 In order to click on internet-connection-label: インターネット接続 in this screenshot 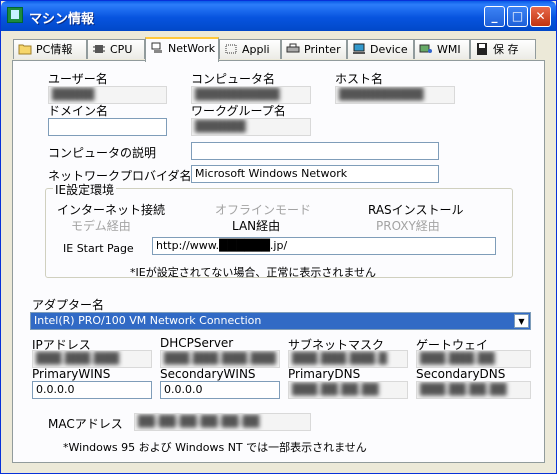, I will do `click(111, 210)`.